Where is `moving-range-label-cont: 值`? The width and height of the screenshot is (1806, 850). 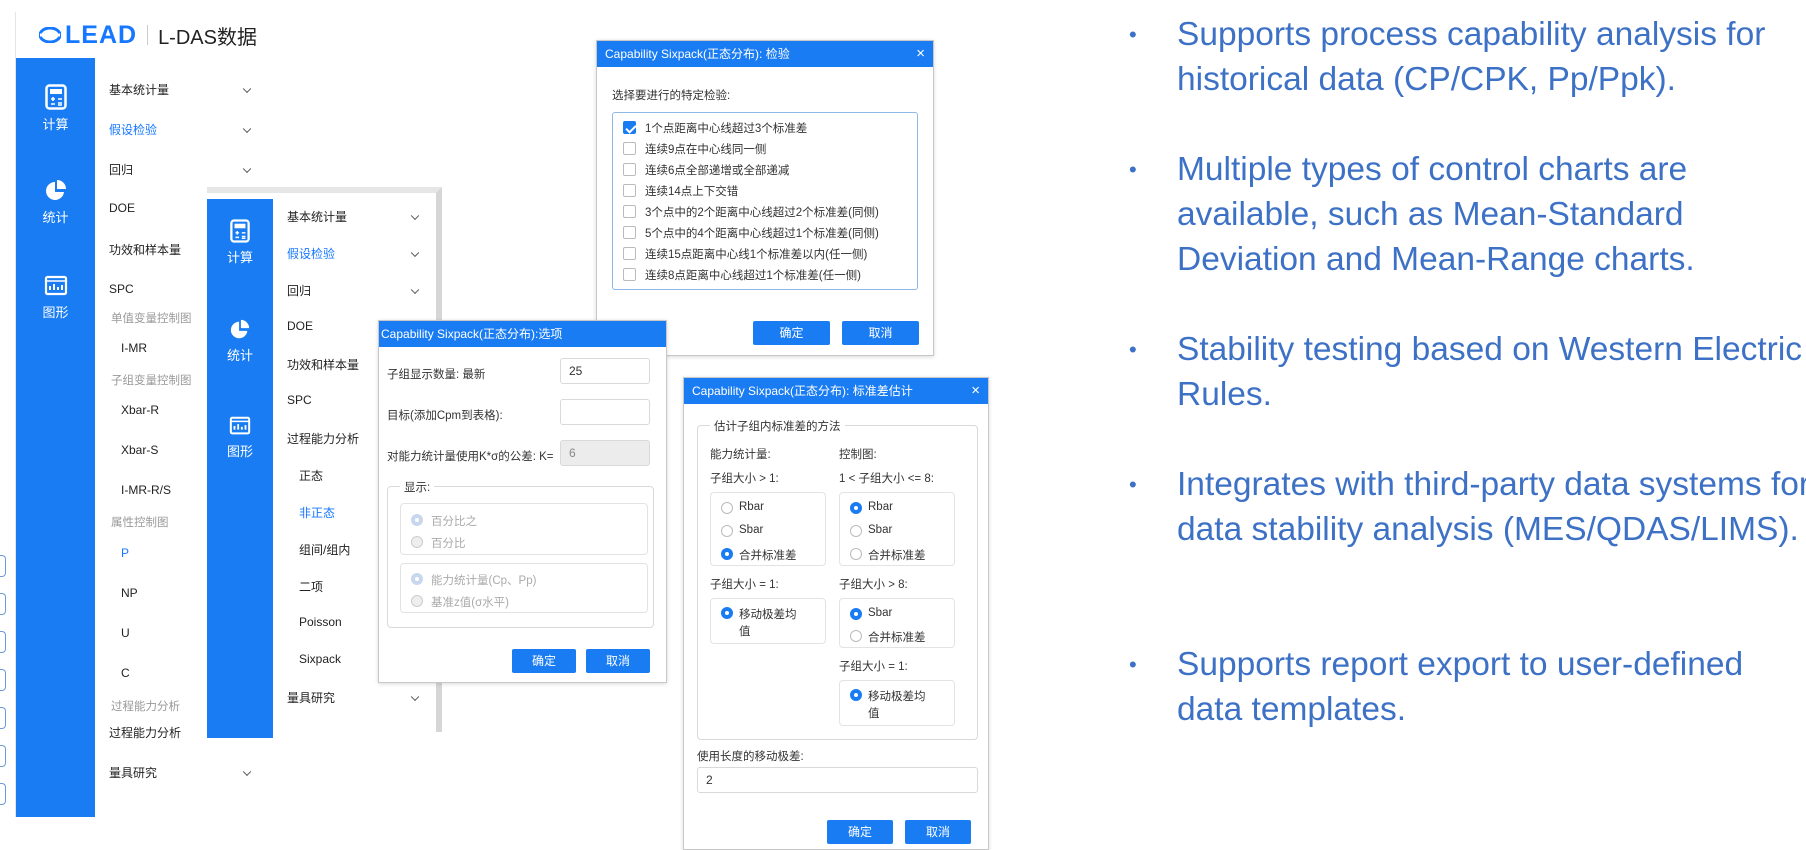
moving-range-label-cont: 值 is located at coordinates (745, 632).